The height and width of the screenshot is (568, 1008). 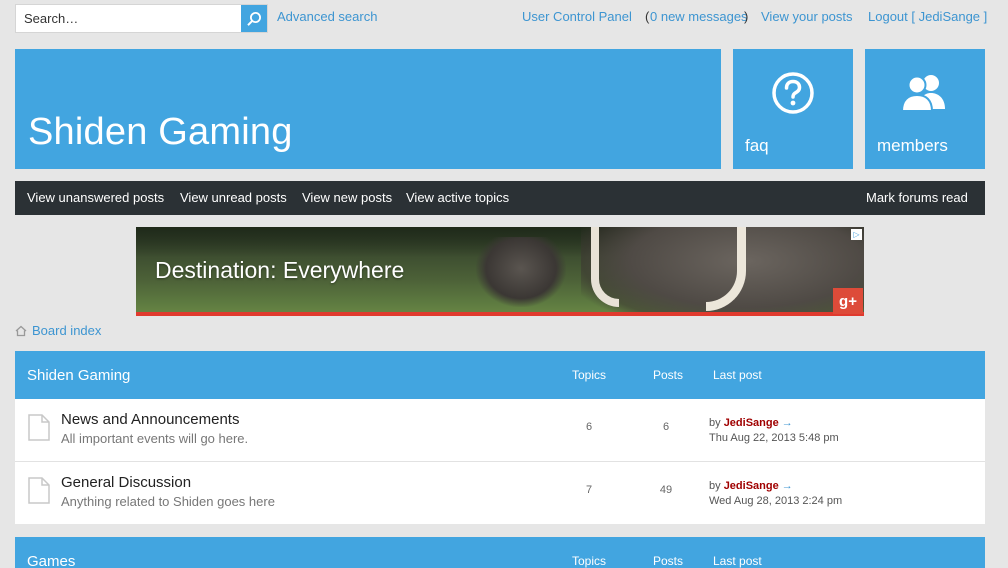 I want to click on topics-count: 6, so click(x=589, y=427).